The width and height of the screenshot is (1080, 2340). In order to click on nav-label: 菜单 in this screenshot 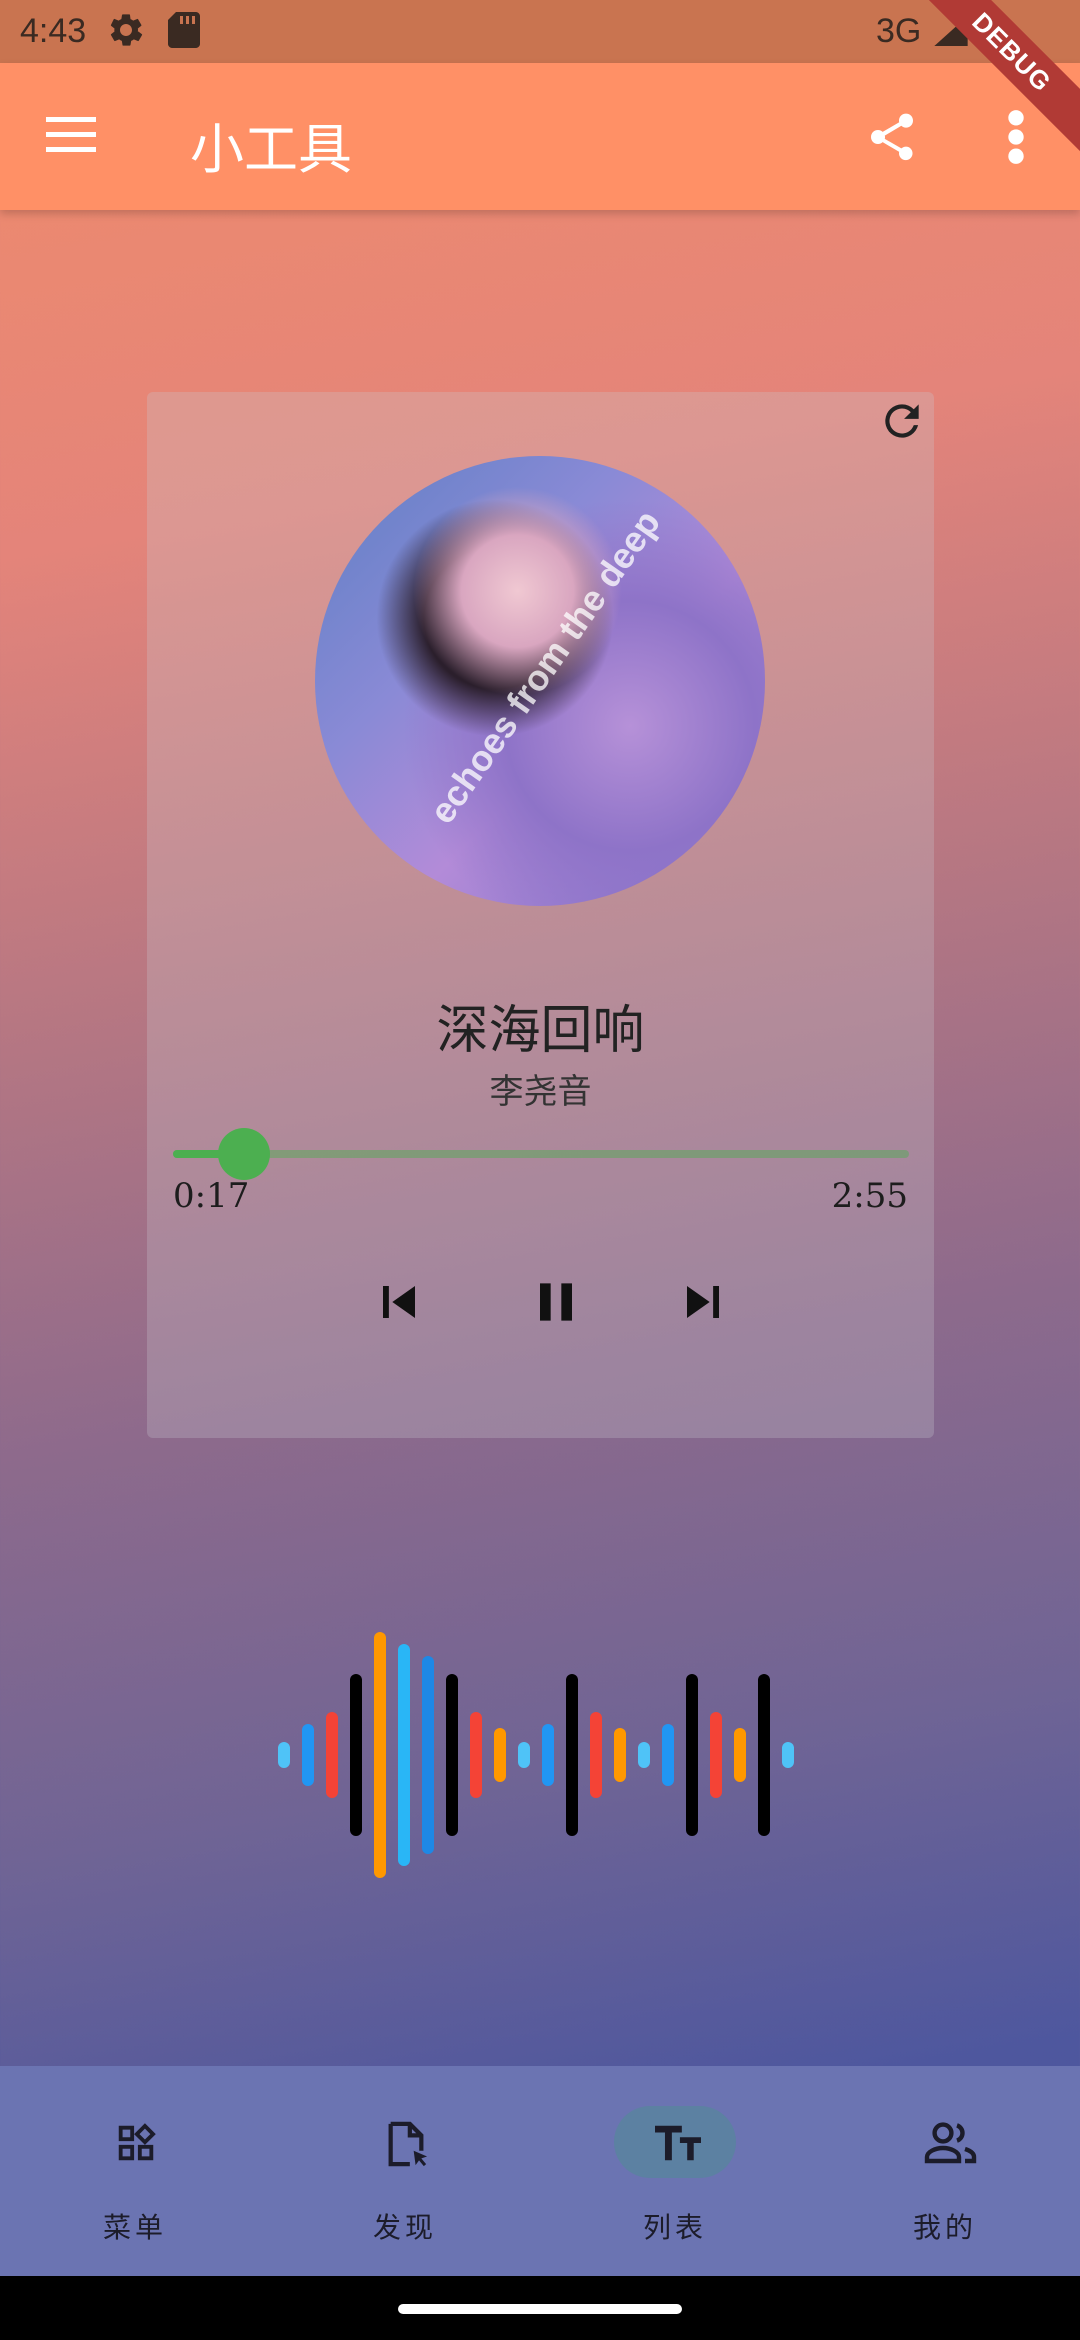, I will do `click(134, 2227)`.